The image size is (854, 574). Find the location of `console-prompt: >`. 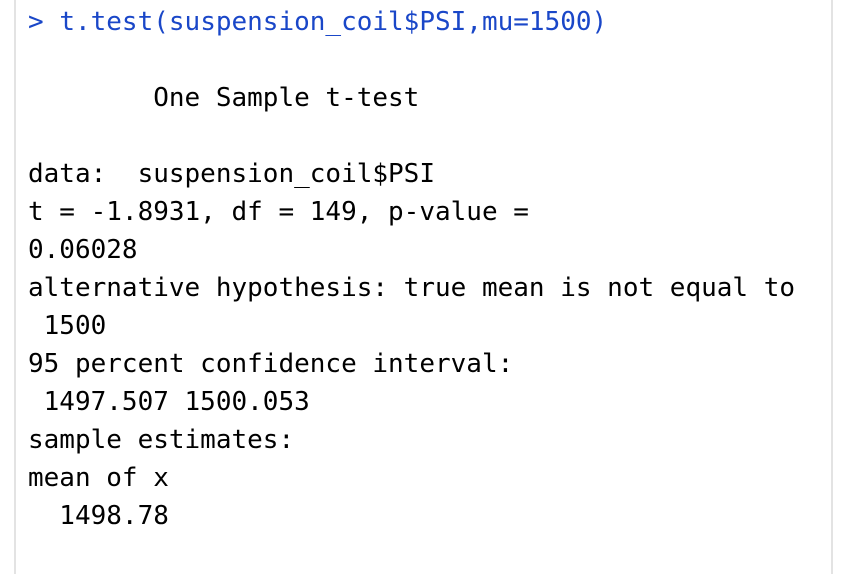

console-prompt: > is located at coordinates (36, 22).